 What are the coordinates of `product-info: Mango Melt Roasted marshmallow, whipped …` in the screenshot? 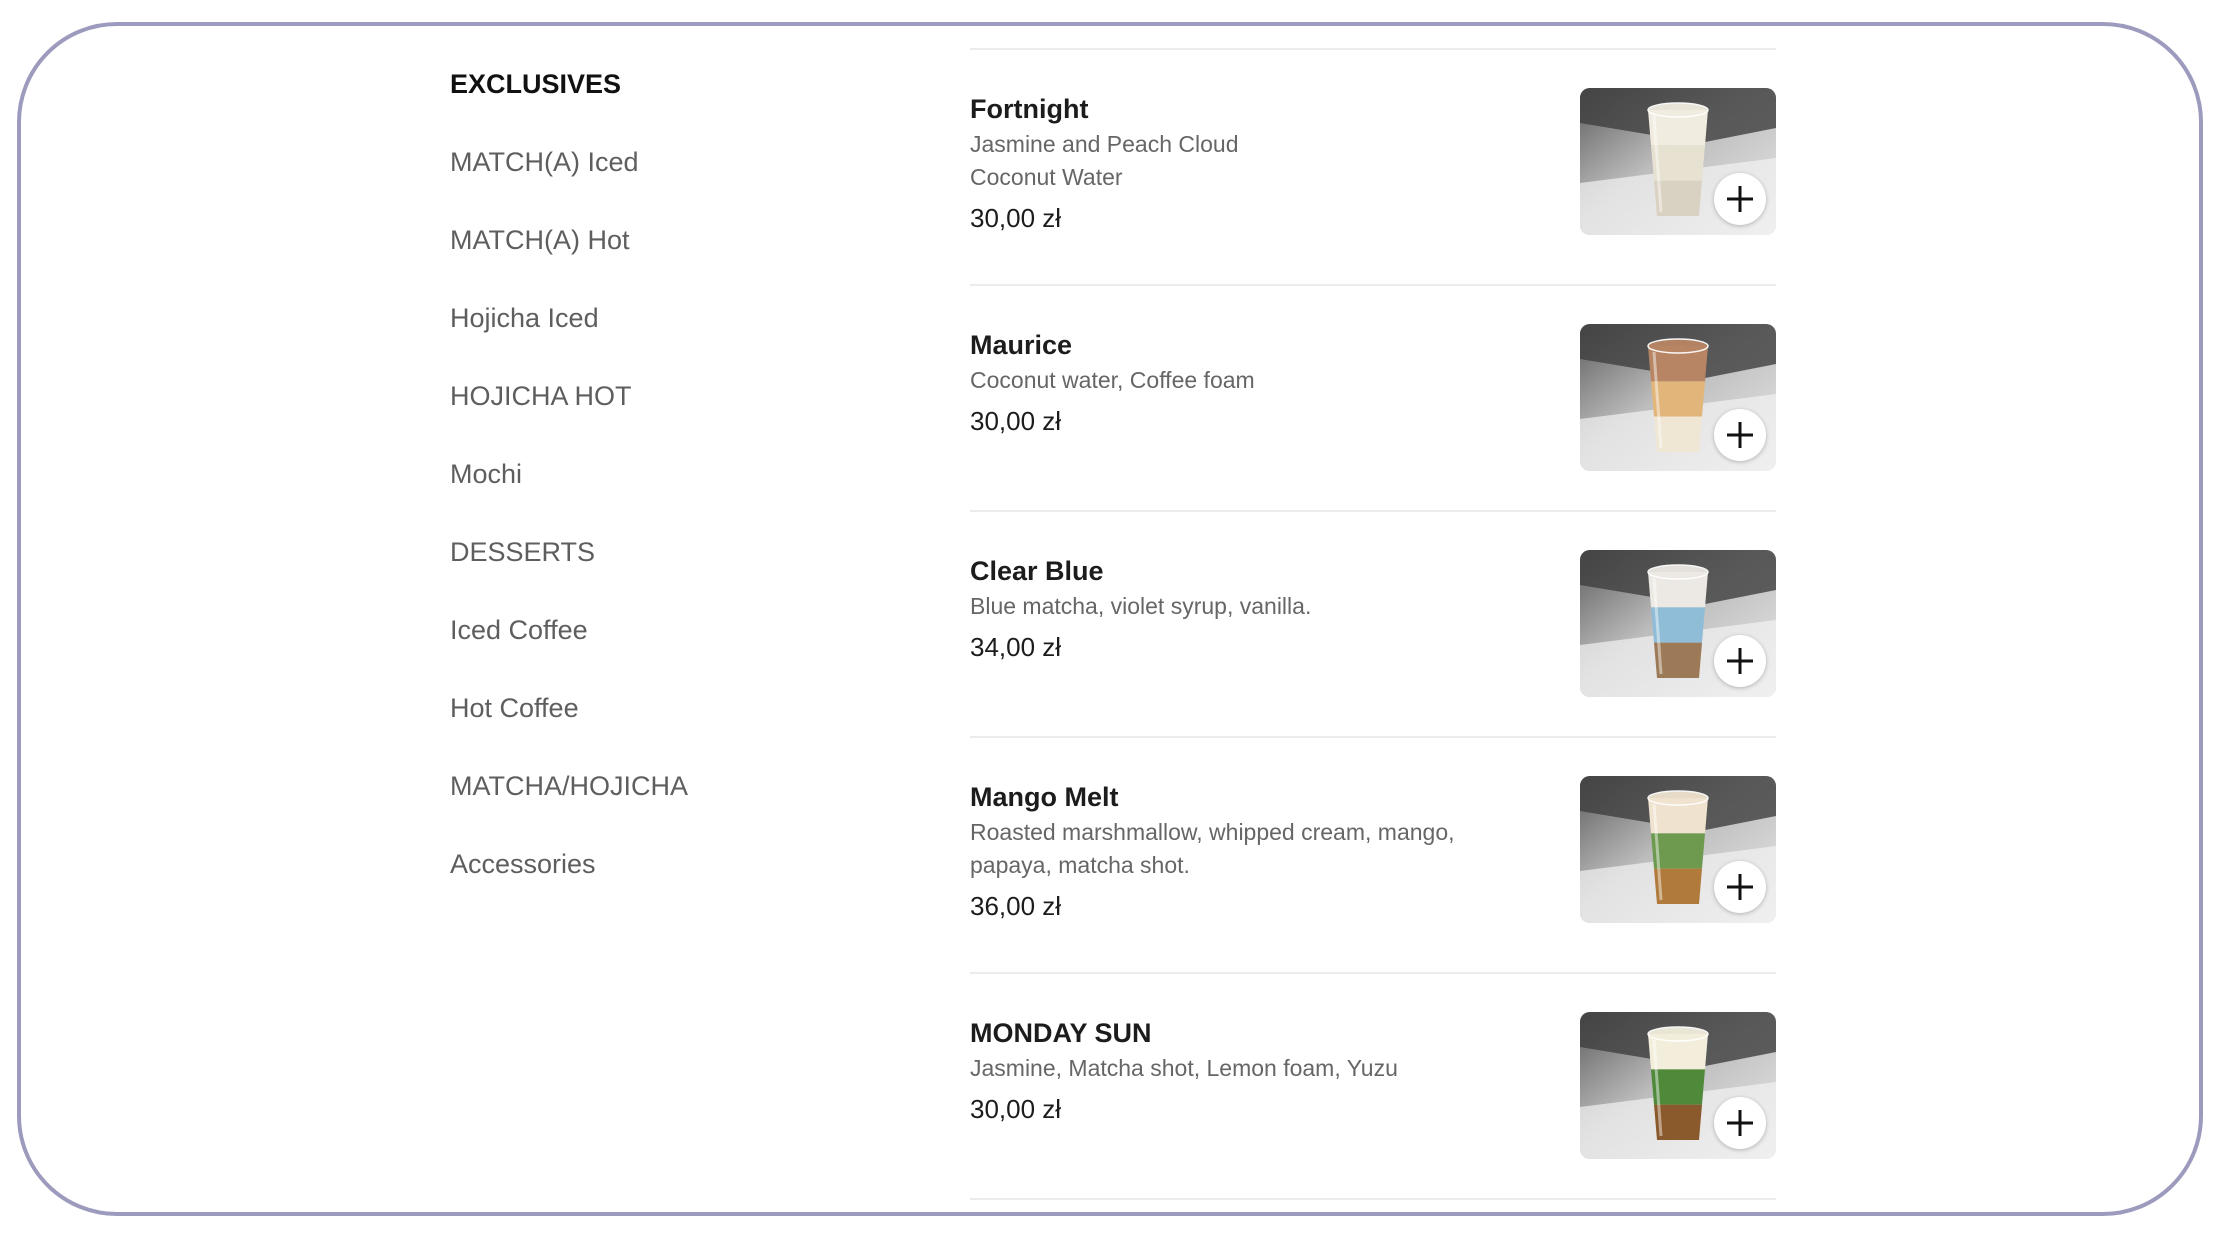 It's located at (1250, 852).